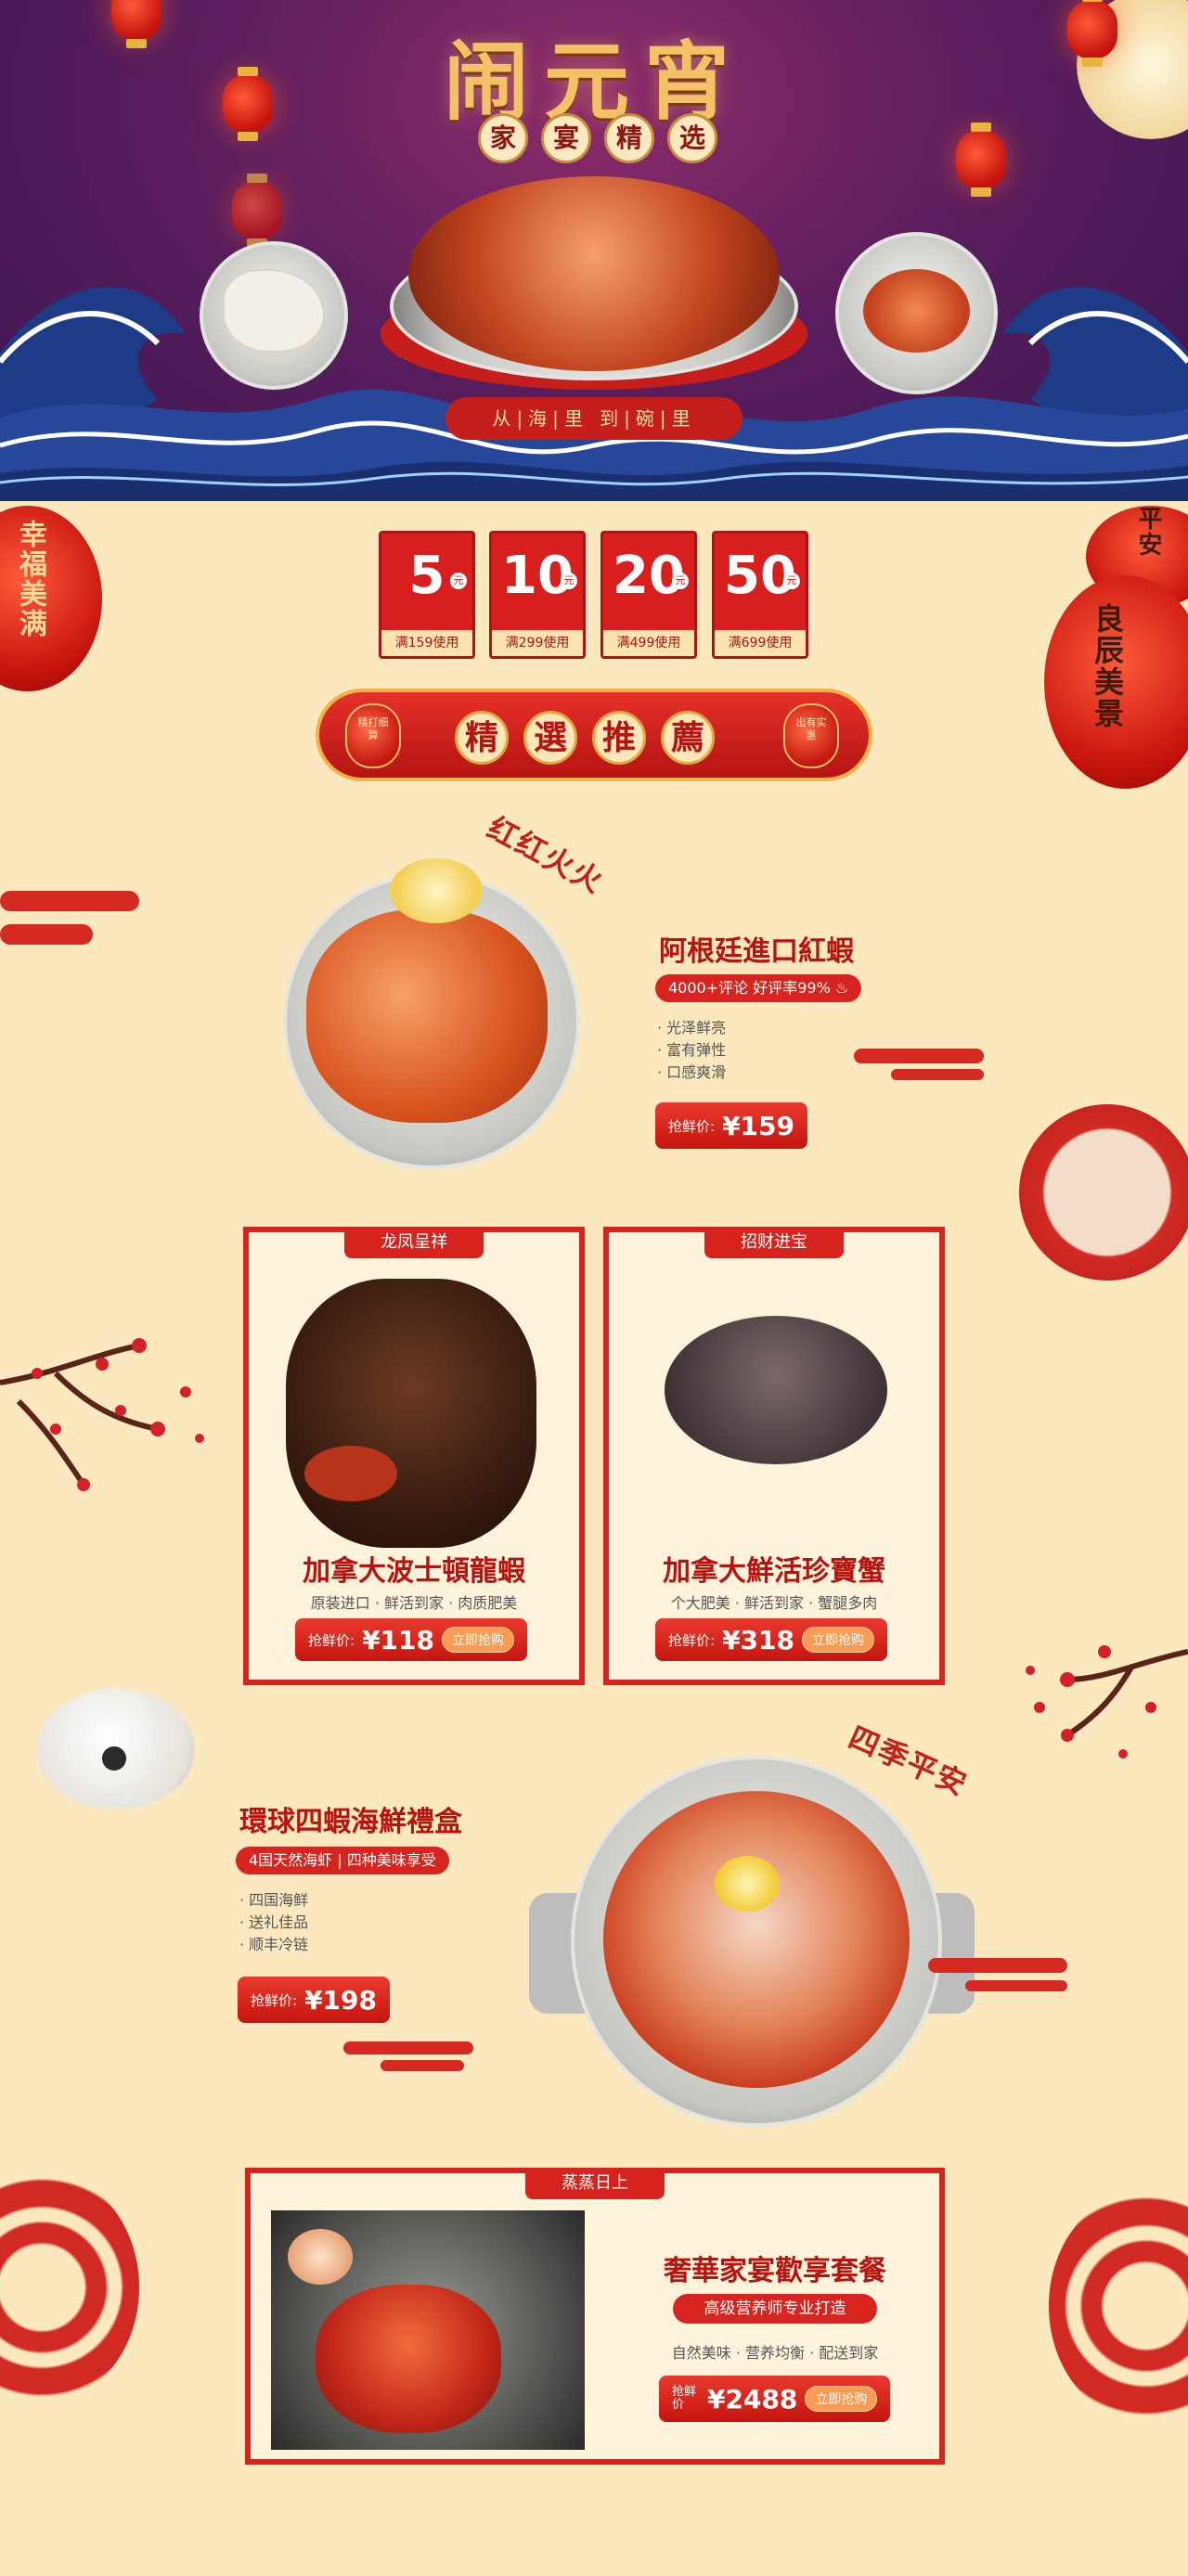 This screenshot has width=1188, height=2576. I want to click on price-label: 抢鲜价, so click(684, 2399).